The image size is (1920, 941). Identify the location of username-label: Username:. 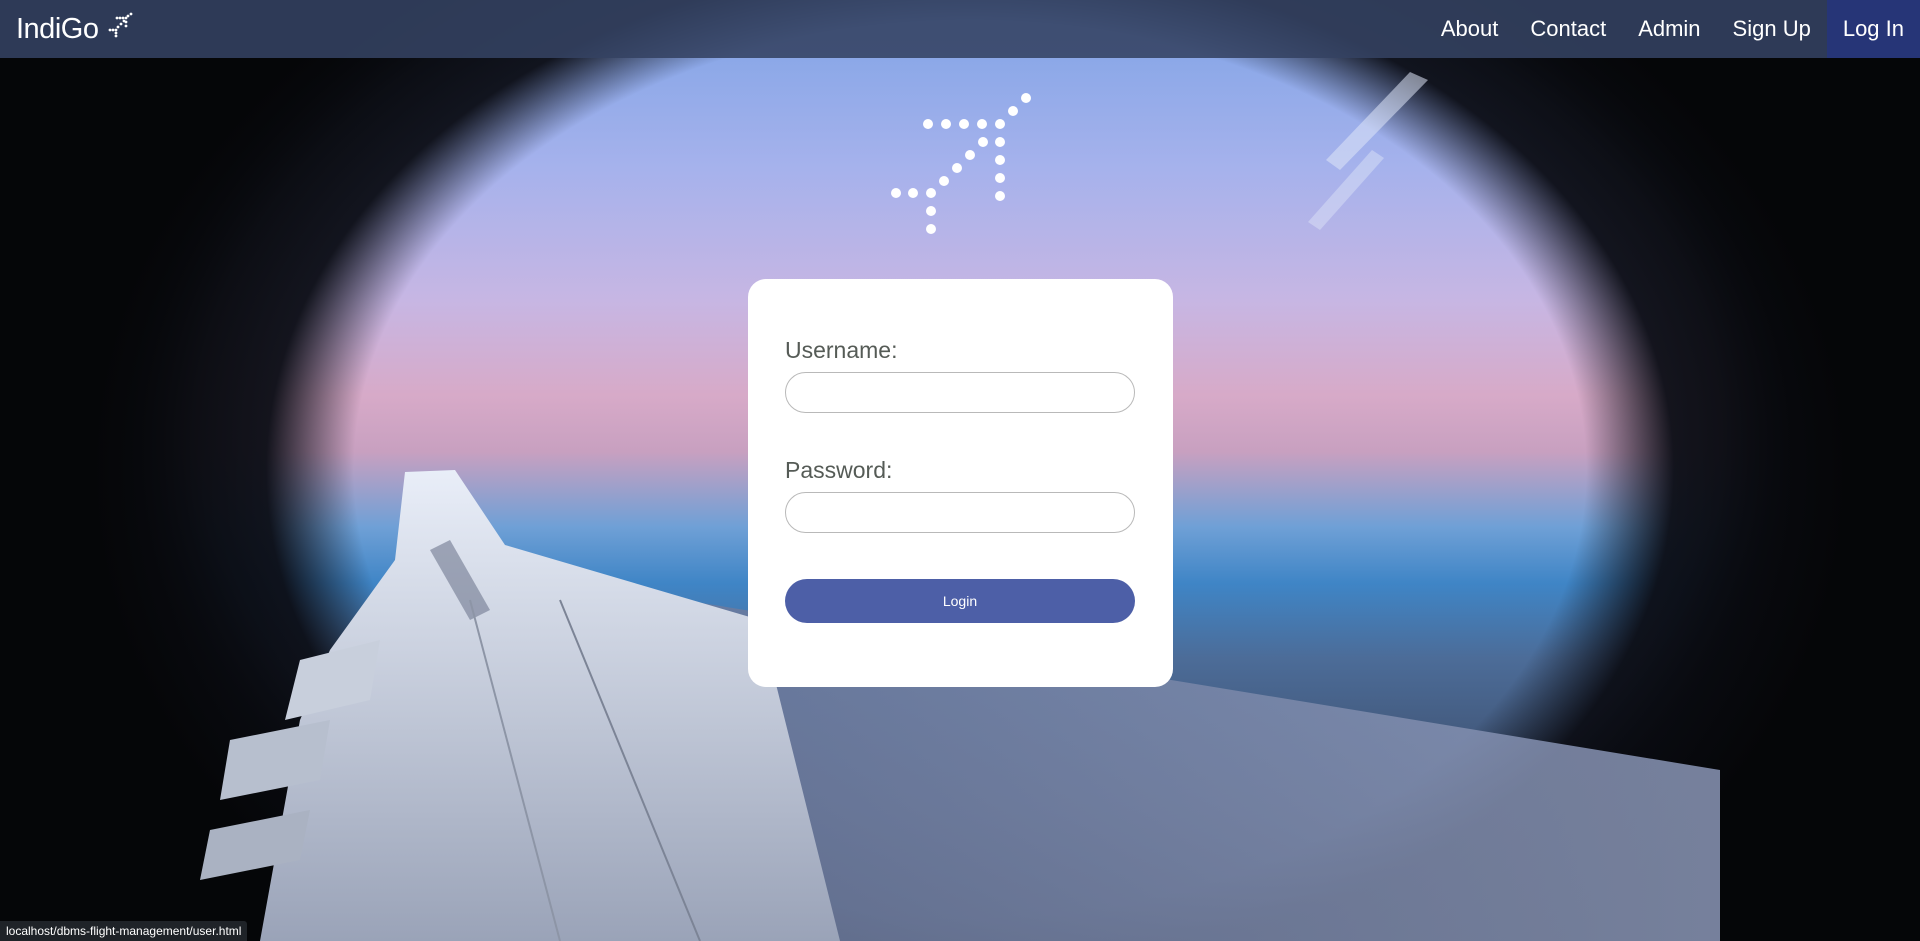
(841, 350).